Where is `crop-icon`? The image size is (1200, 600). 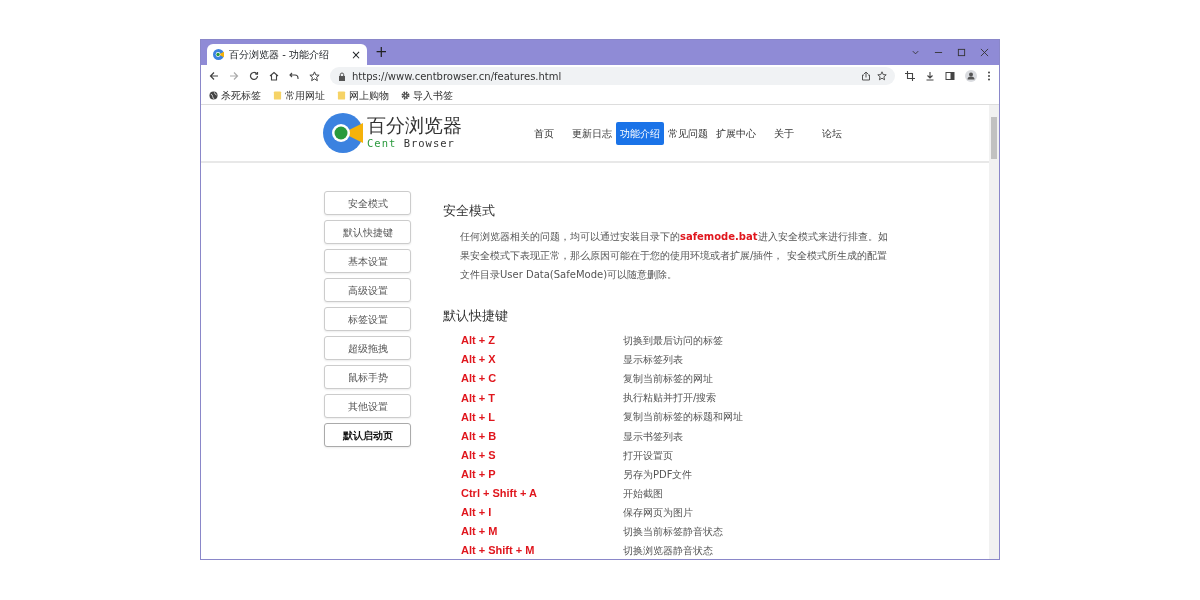 crop-icon is located at coordinates (910, 76).